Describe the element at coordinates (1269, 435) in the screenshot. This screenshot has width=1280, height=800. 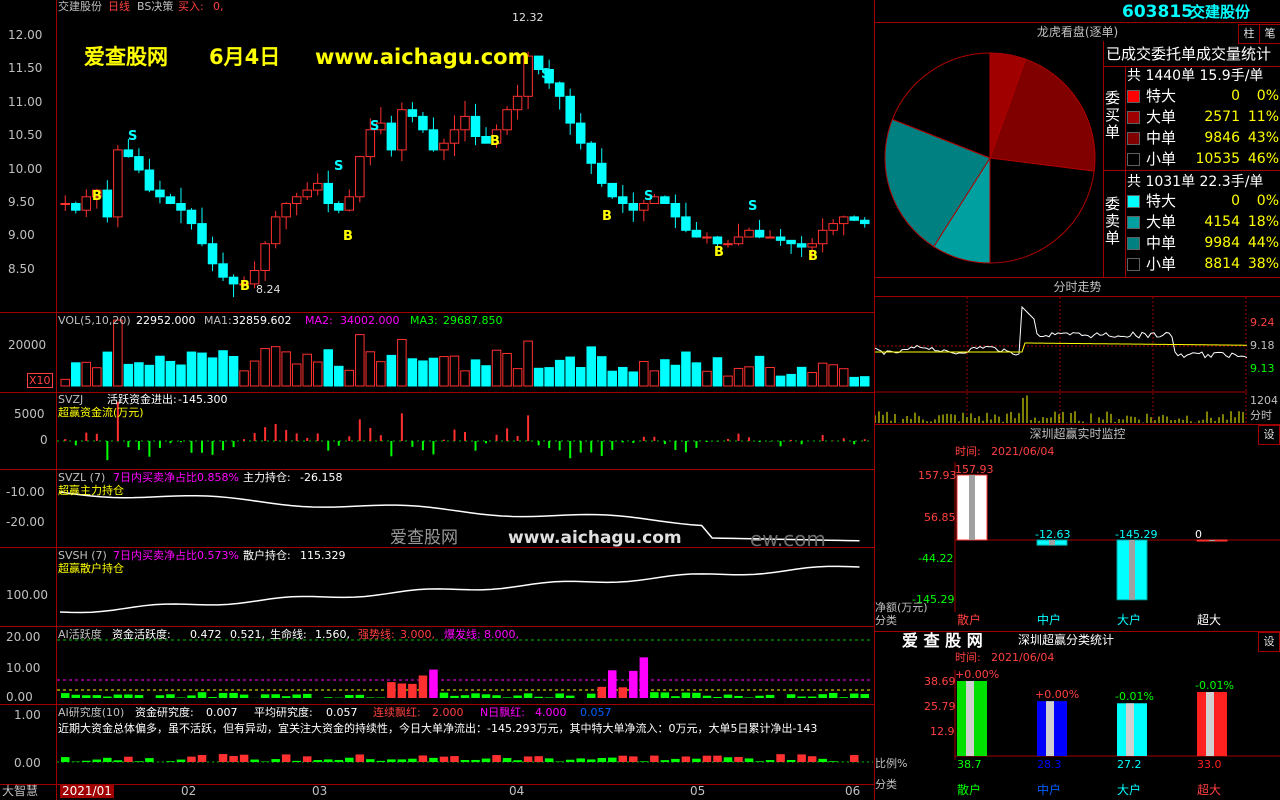
I see `monitor-settings-button: 设` at that location.